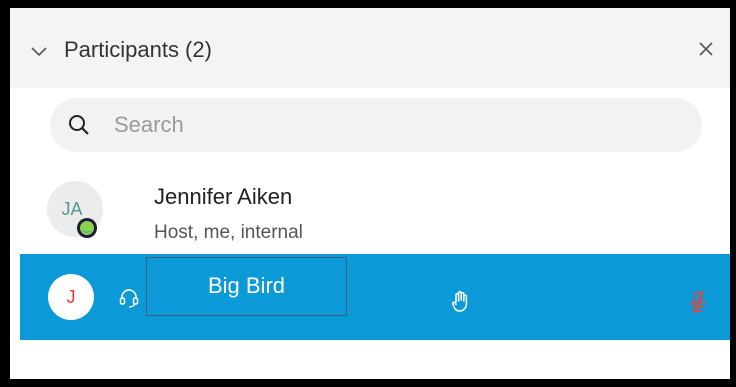 This screenshot has height=387, width=736. I want to click on search-input, so click(394, 125).